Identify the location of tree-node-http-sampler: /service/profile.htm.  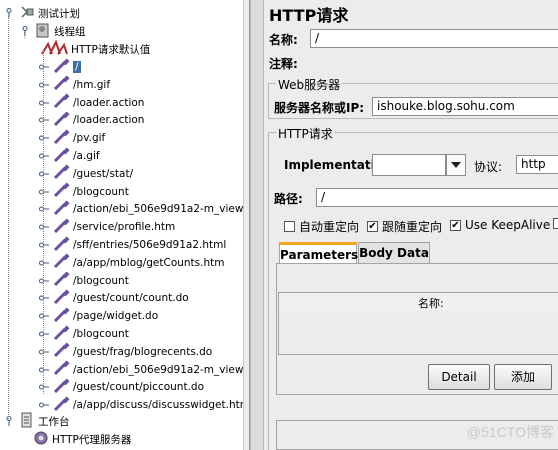
(106, 227).